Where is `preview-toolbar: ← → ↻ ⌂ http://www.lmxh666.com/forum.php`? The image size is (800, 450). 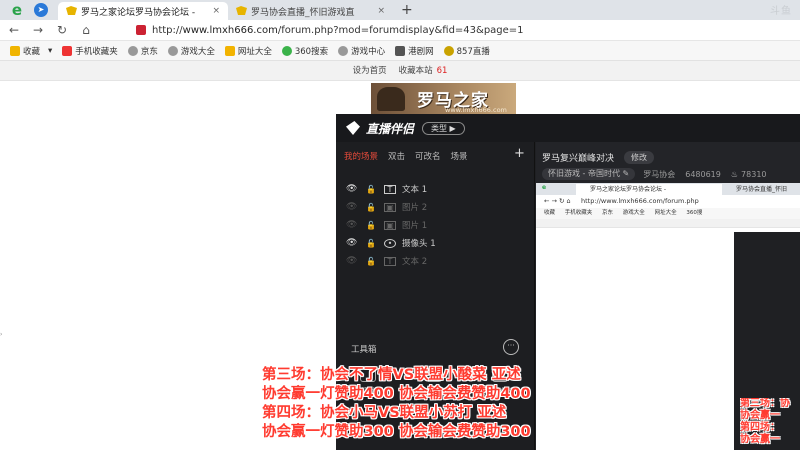
preview-toolbar: ← → ↻ ⌂ http://www.lmxh666.com/forum.php is located at coordinates (668, 201).